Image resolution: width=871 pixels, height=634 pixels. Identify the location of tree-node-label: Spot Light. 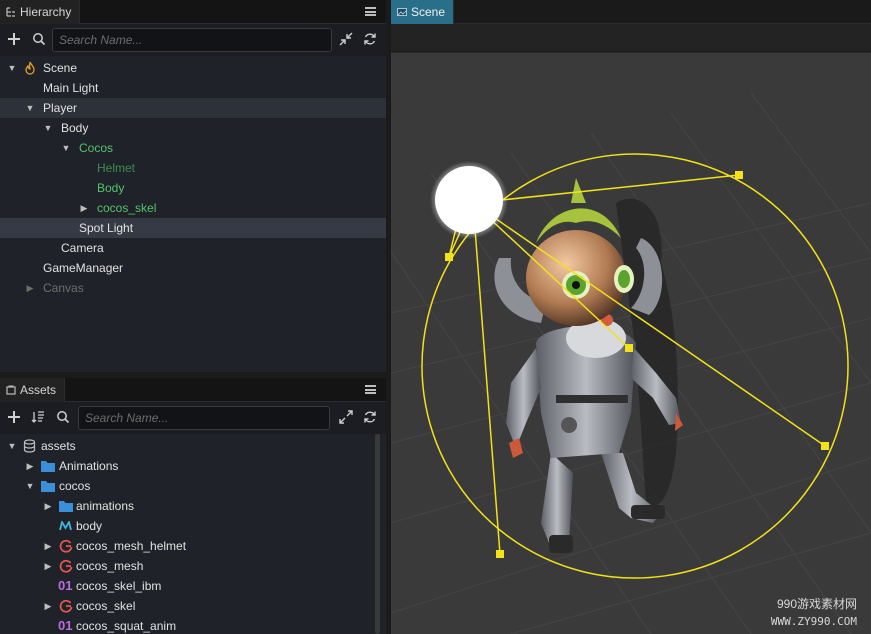
(106, 228).